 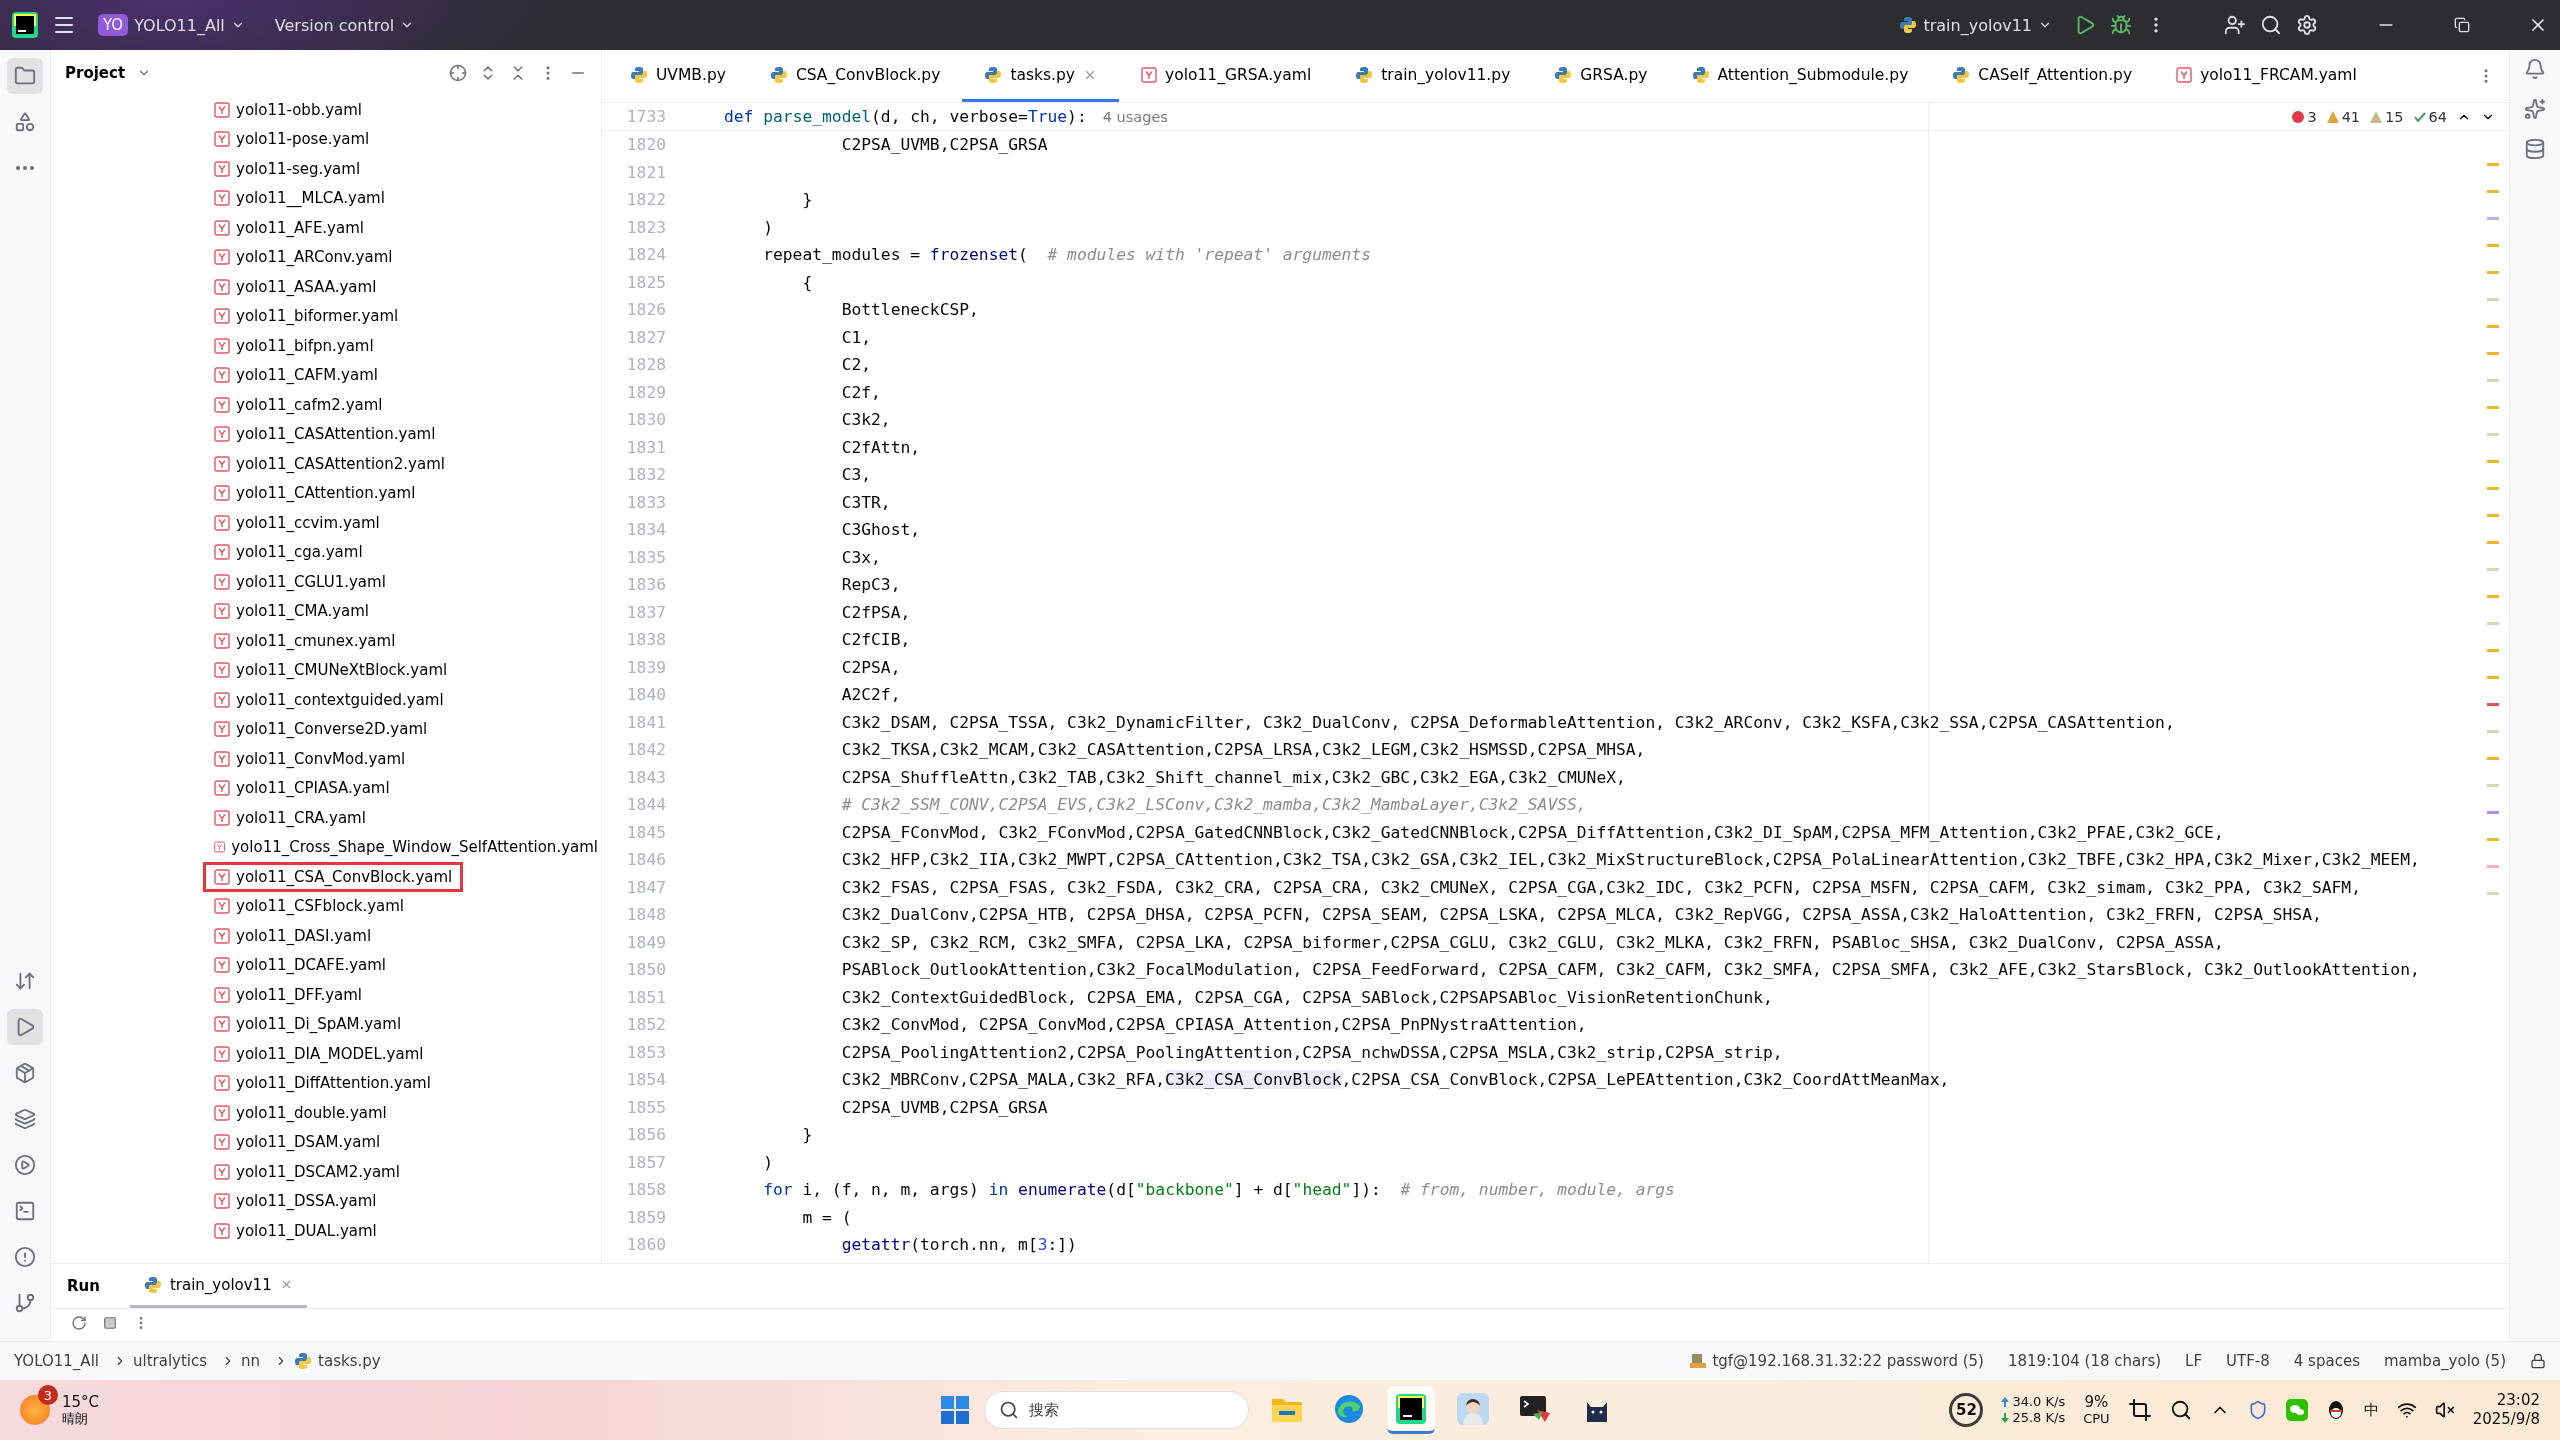 What do you see at coordinates (402, 759) in the screenshot?
I see `file-item: yolo11_ConvMod.yaml` at bounding box center [402, 759].